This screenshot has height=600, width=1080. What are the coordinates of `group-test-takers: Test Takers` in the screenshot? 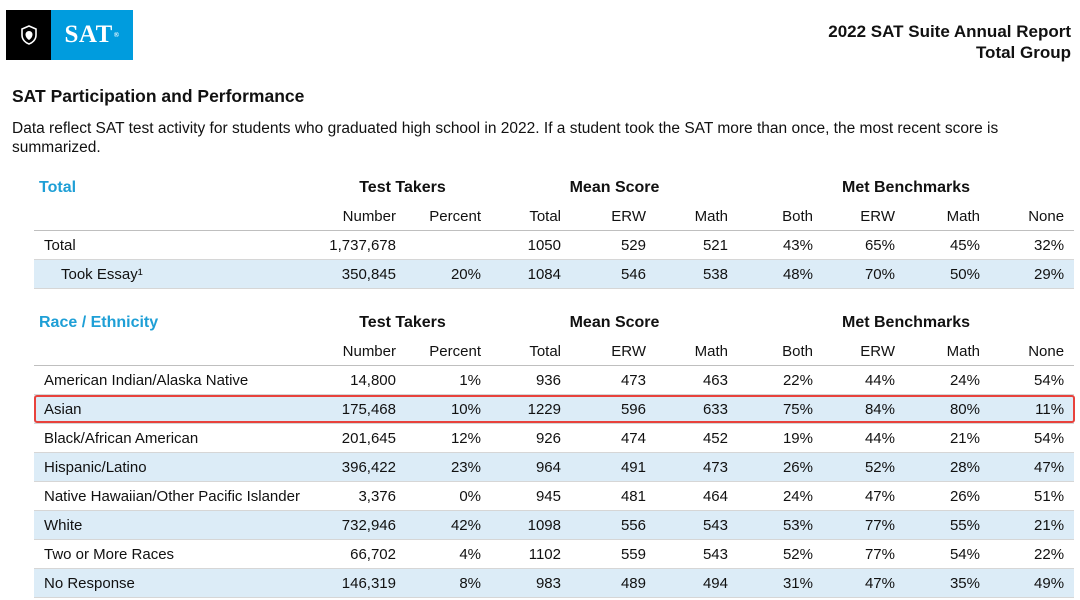 It's located at (402, 322).